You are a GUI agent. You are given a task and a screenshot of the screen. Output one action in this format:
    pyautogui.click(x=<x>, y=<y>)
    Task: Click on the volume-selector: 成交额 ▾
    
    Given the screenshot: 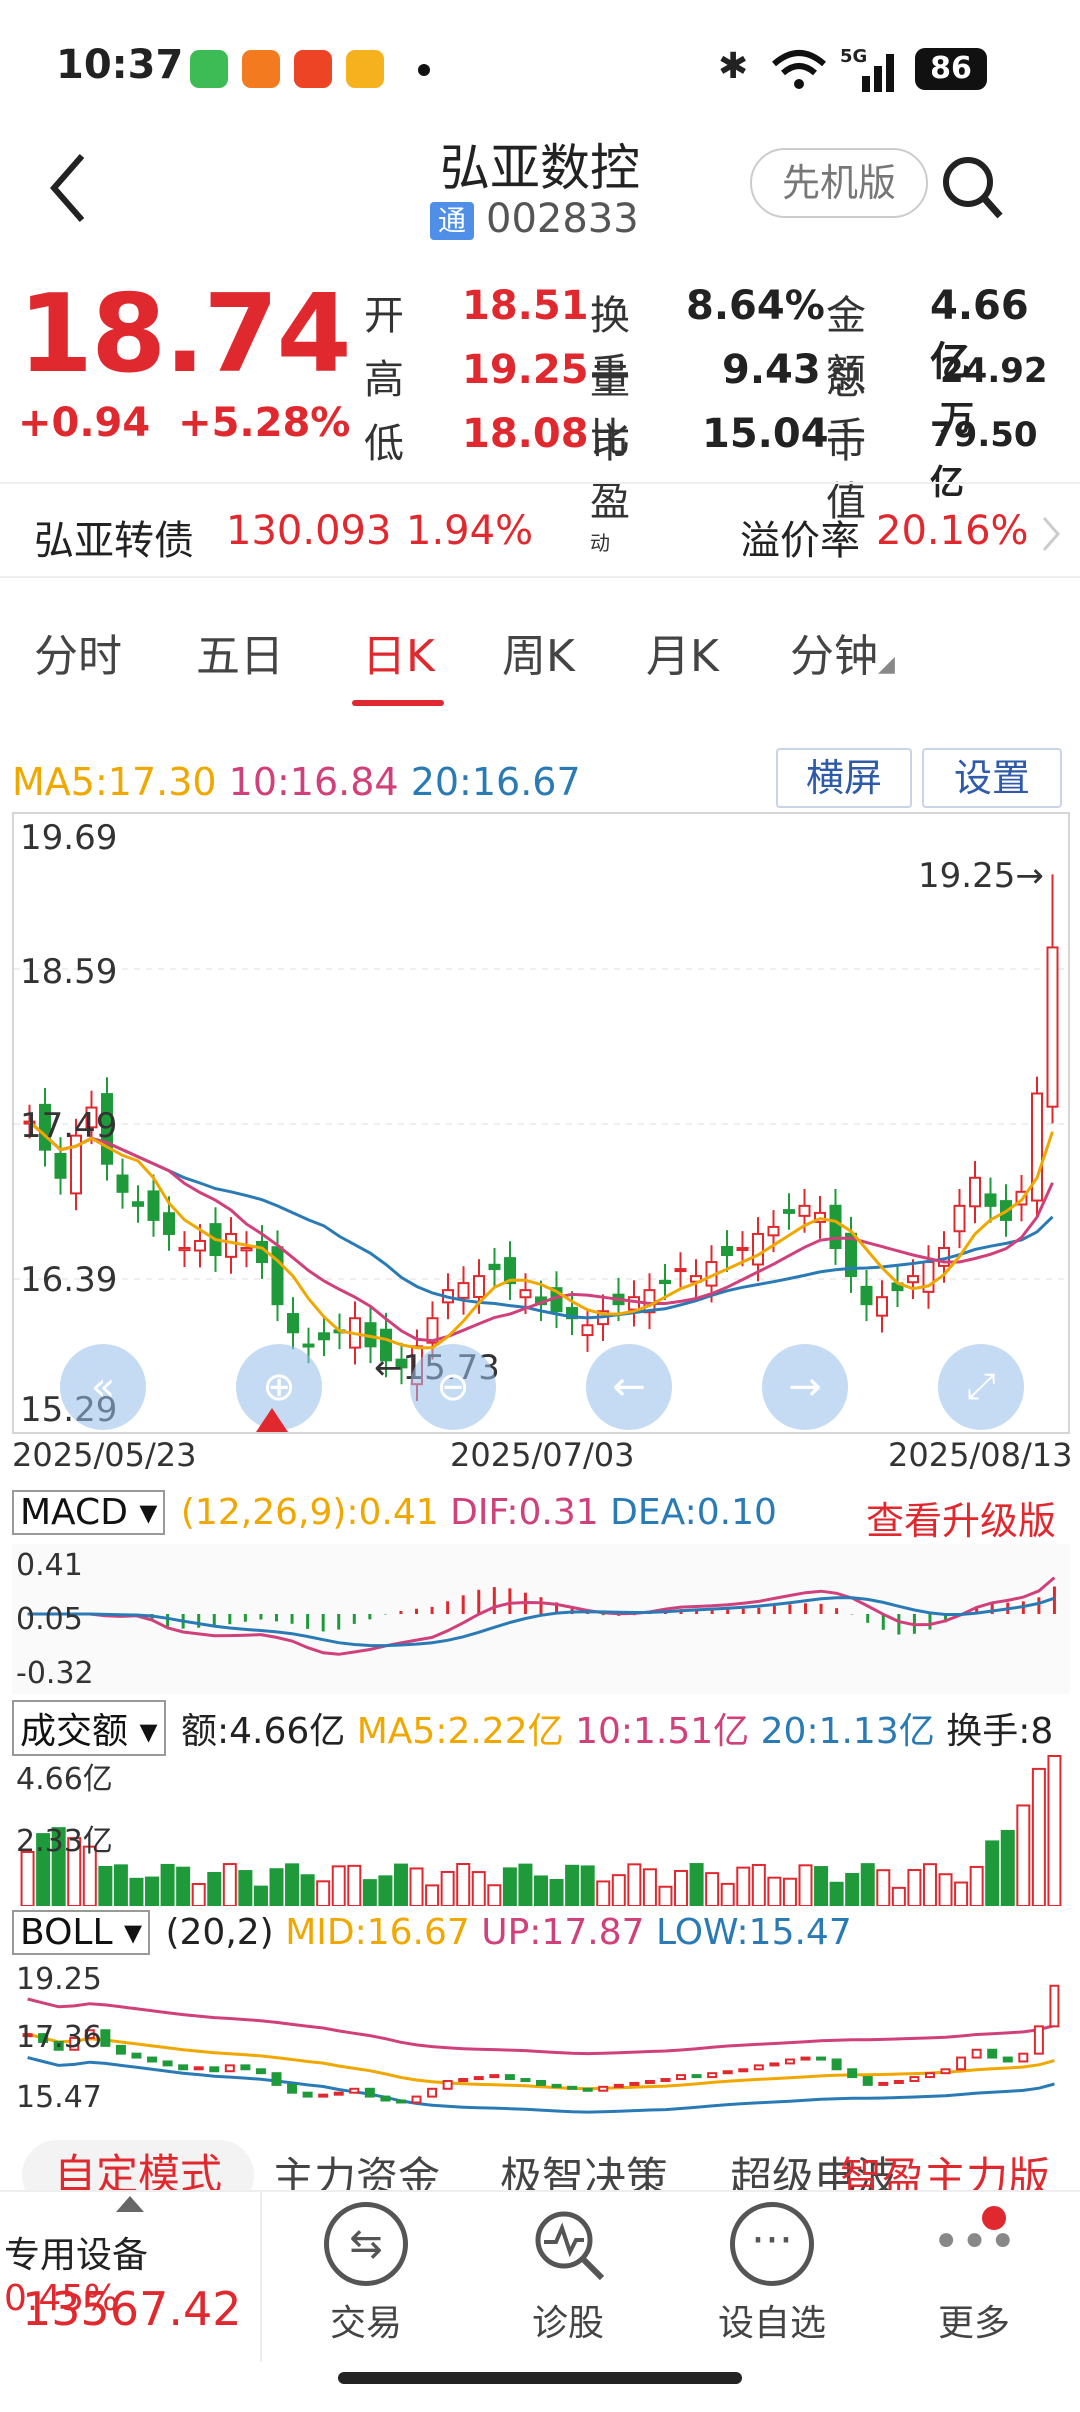 What is the action you would take?
    pyautogui.click(x=89, y=1728)
    